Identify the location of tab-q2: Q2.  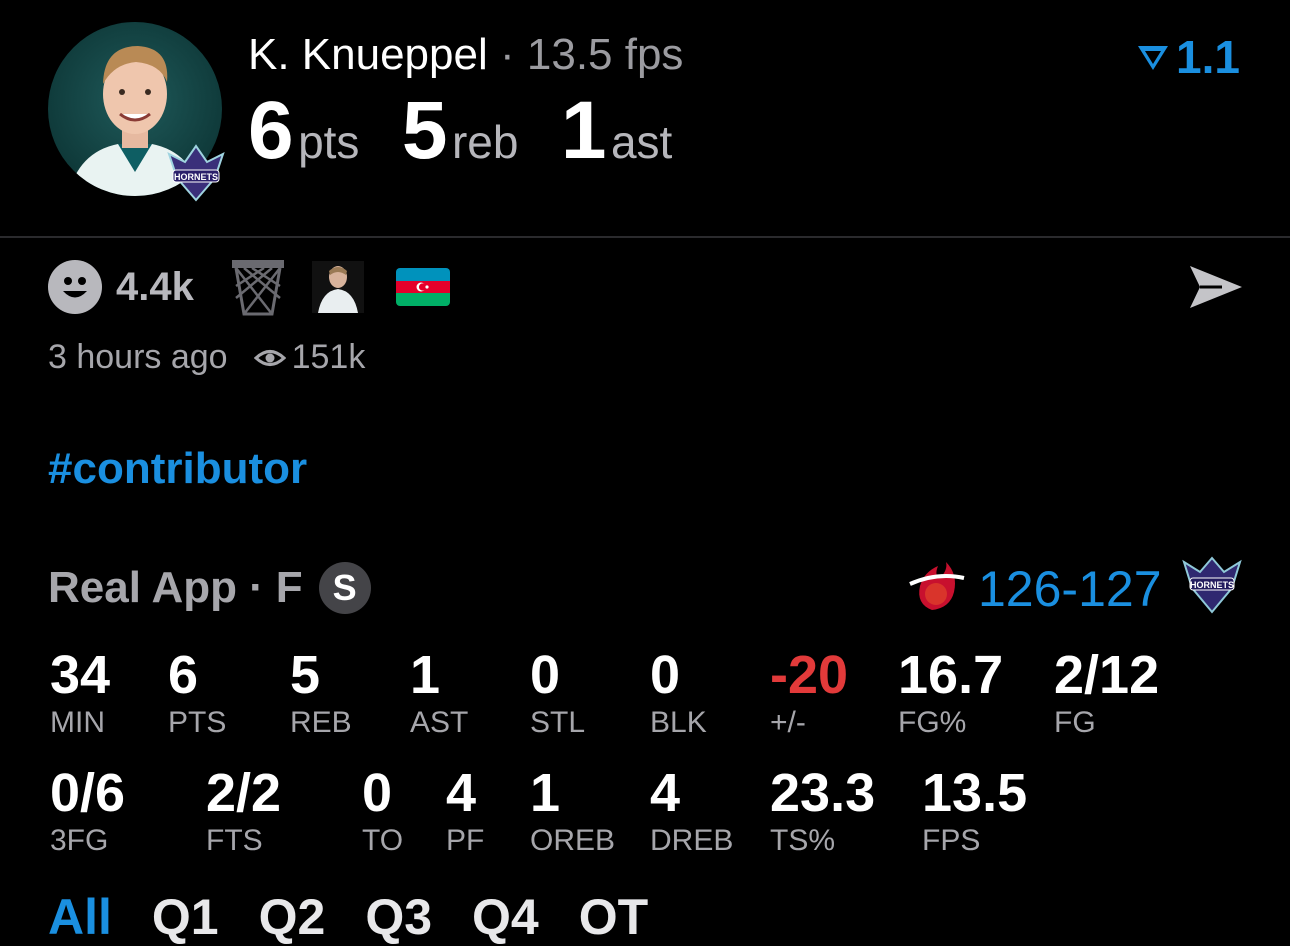
(292, 917).